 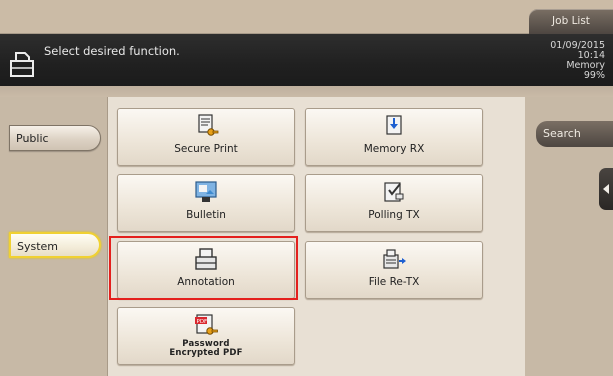 What do you see at coordinates (206, 353) in the screenshot?
I see `pdf-label-line2: Encrypted PDF` at bounding box center [206, 353].